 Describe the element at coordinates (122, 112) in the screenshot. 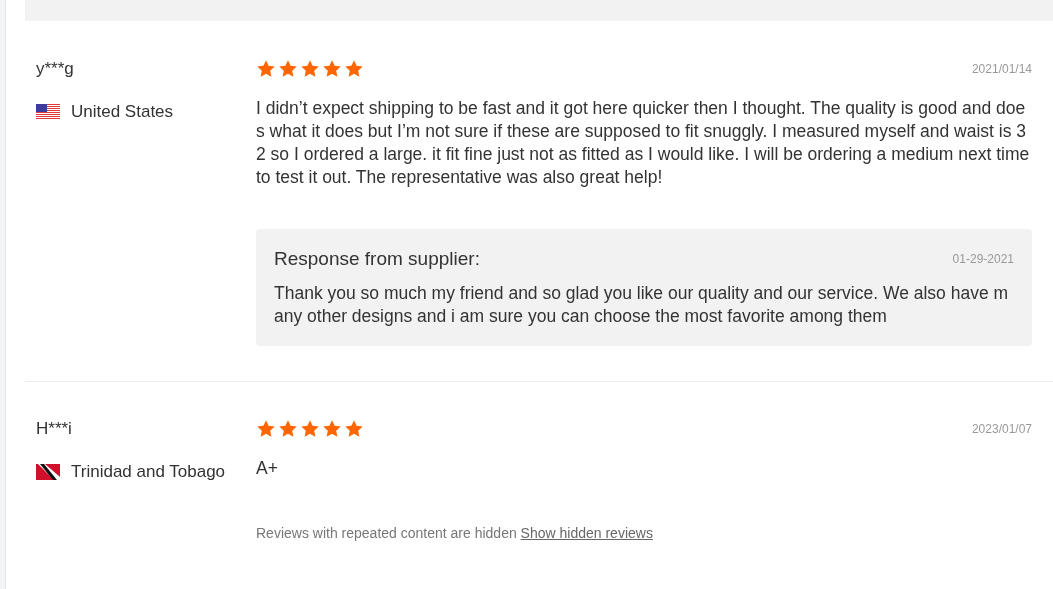

I see `country-name: United States` at that location.